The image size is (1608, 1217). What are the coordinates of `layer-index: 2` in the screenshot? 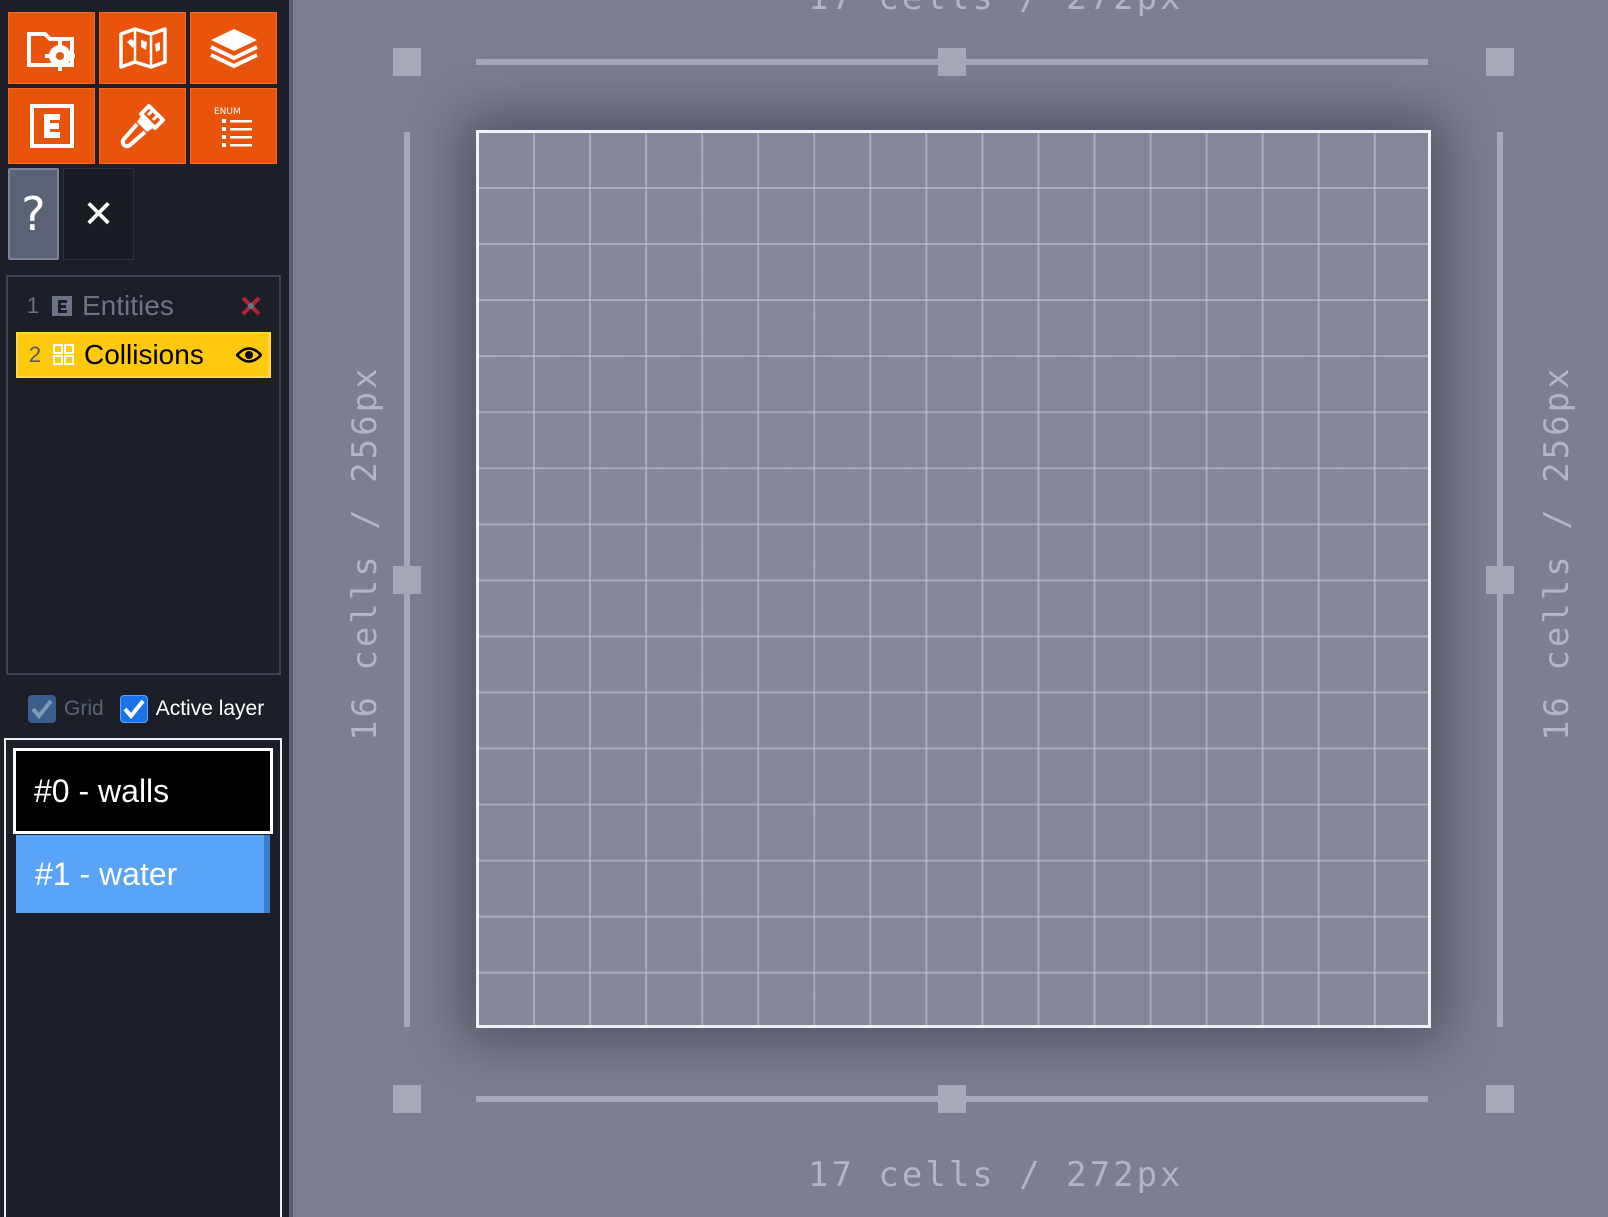 It's located at (35, 354).